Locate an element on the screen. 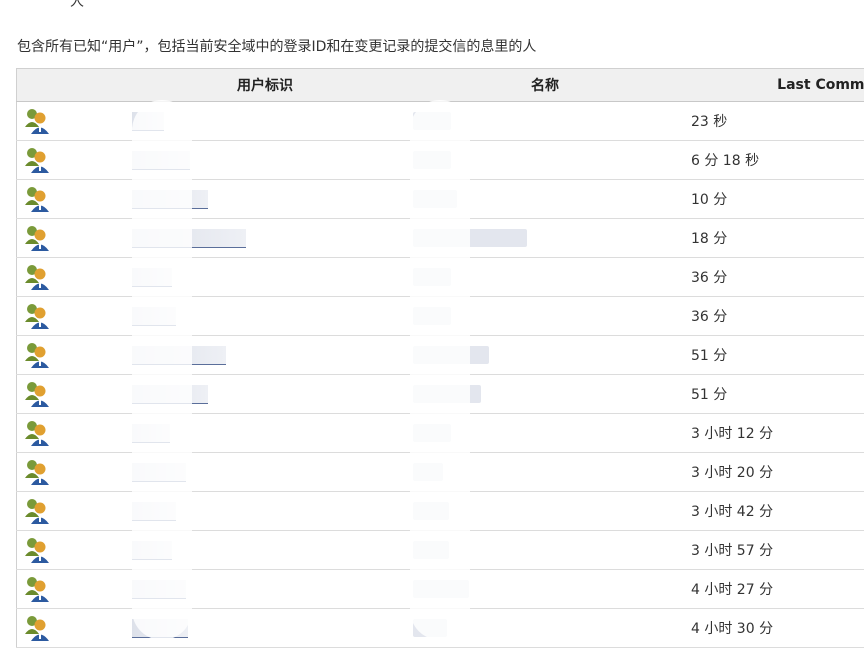  header-logo-icon is located at coordinates (43, 5).